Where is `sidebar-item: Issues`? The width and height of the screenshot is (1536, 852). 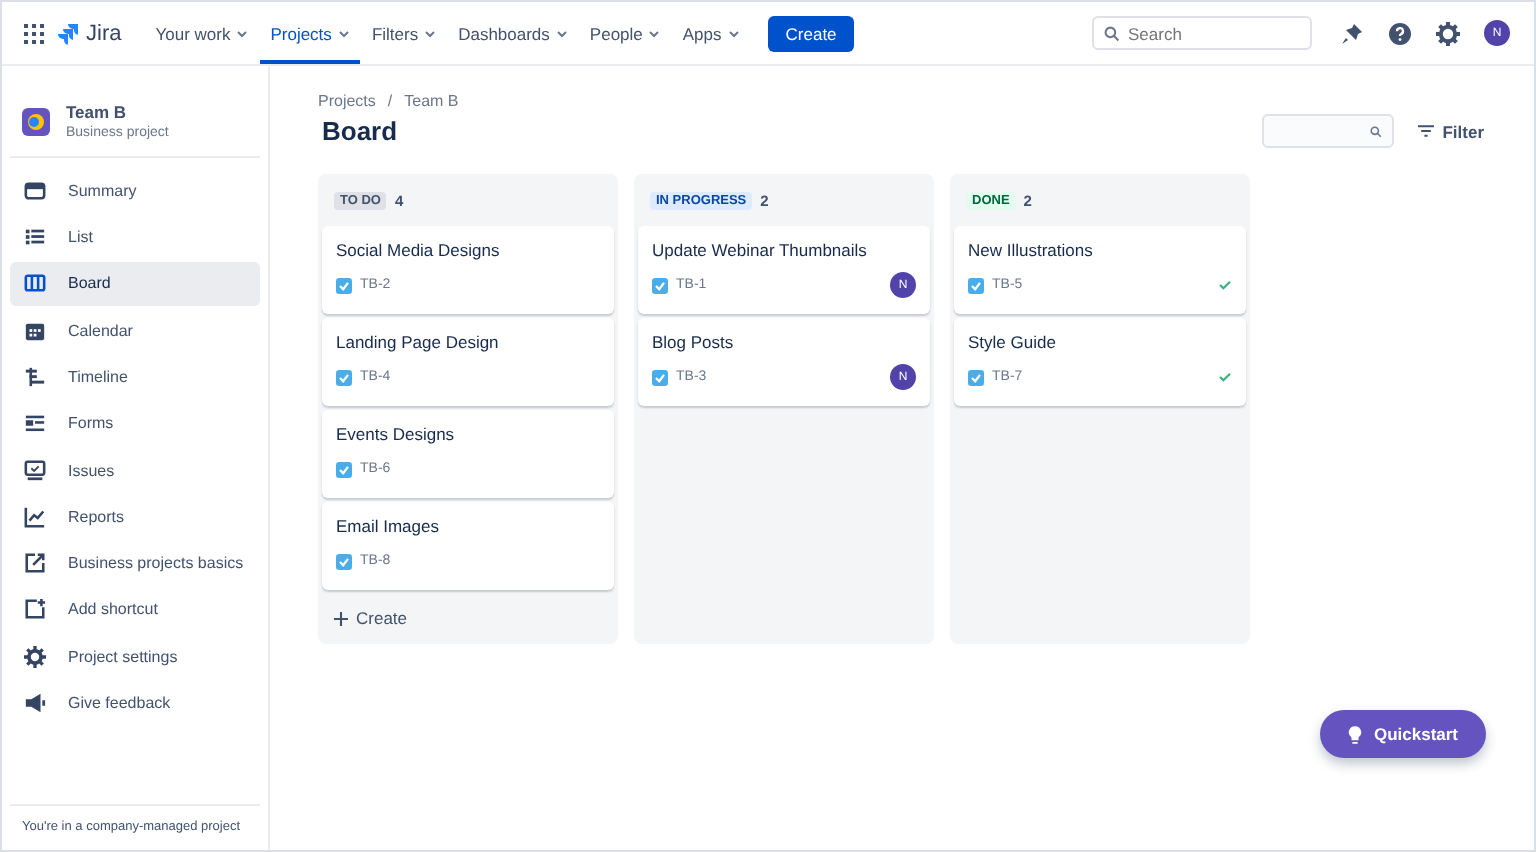
sidebar-item: Issues is located at coordinates (135, 470).